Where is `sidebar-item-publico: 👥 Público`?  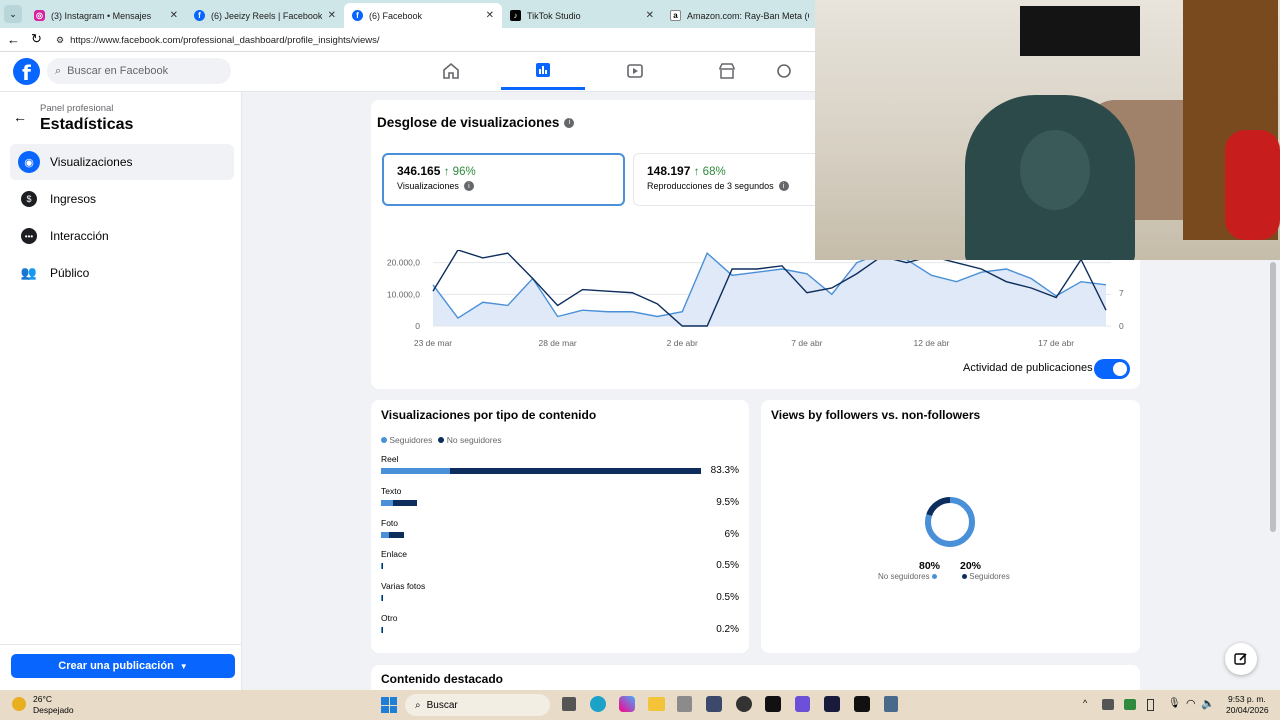 sidebar-item-publico: 👥 Público is located at coordinates (122, 273).